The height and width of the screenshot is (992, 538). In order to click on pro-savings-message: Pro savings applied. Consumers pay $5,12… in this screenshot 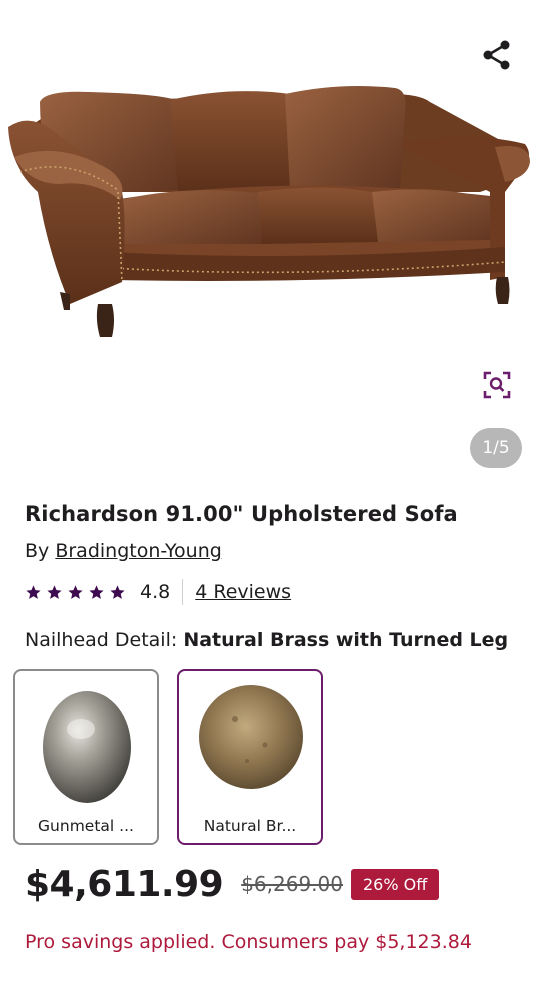, I will do `click(248, 942)`.